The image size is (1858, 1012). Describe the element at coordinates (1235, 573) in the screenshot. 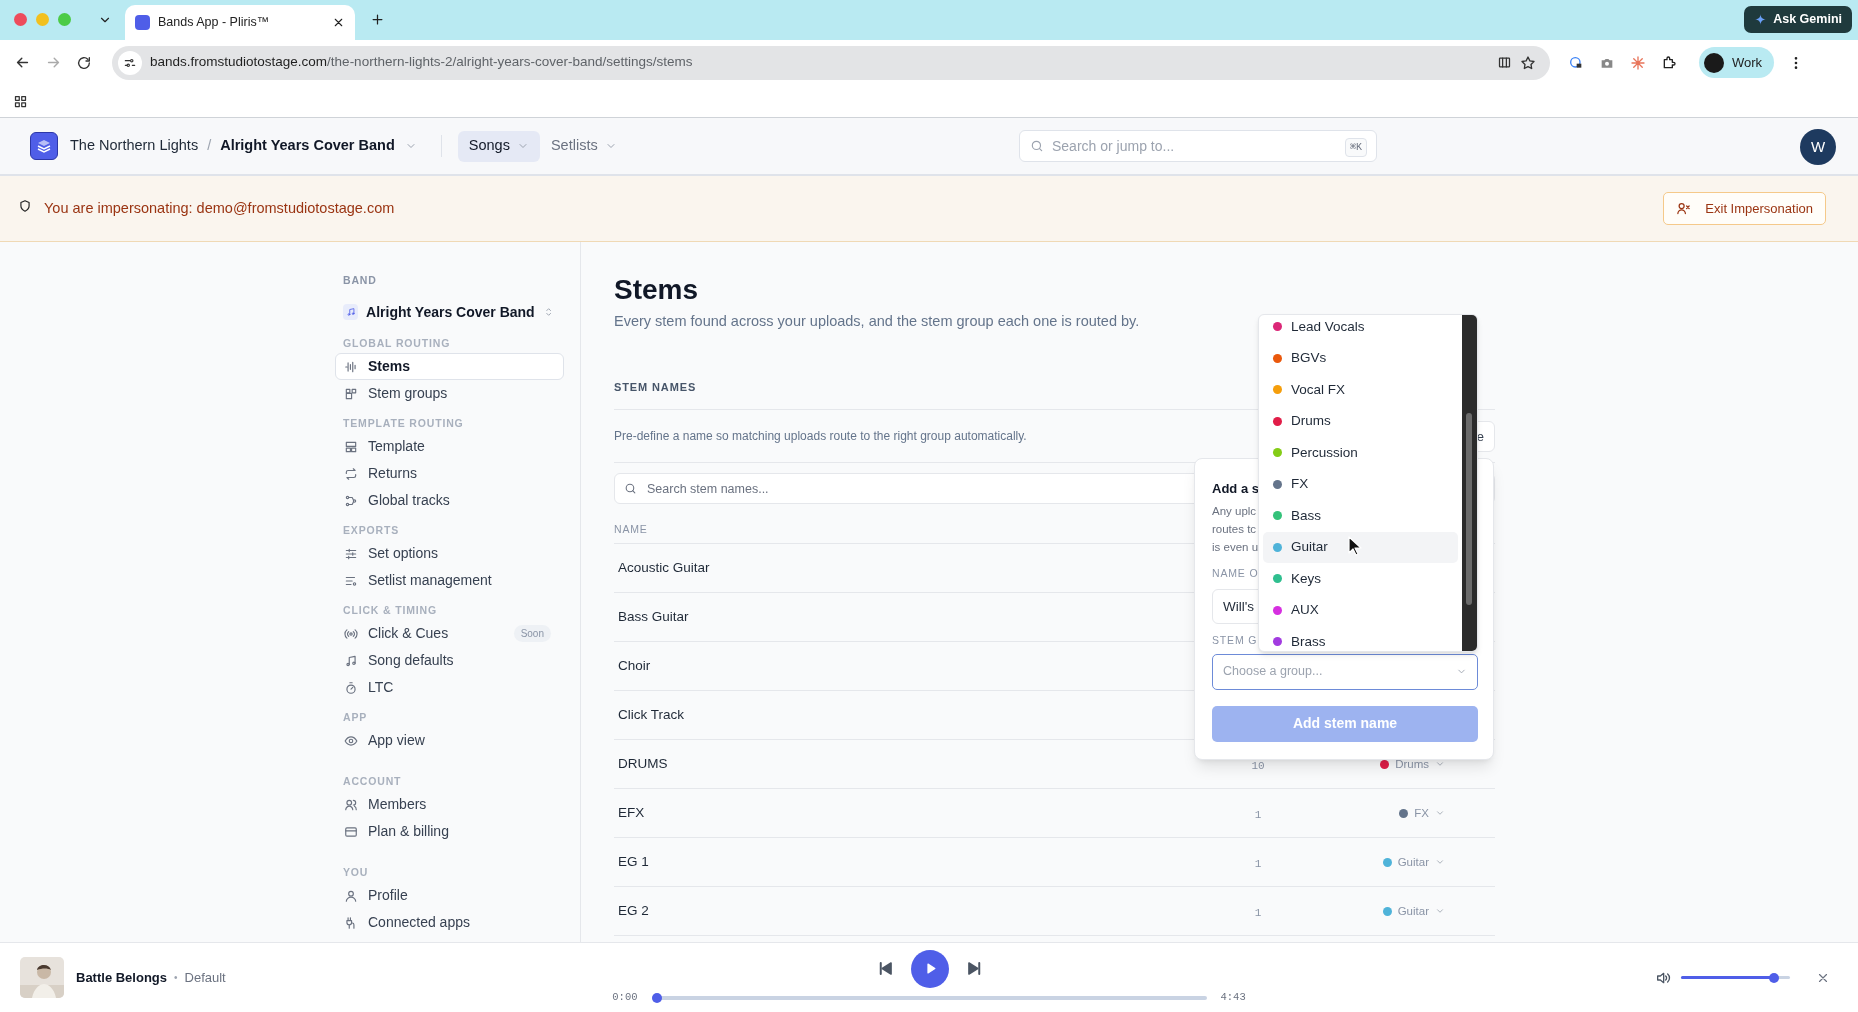

I see `field-label: NAME O` at that location.